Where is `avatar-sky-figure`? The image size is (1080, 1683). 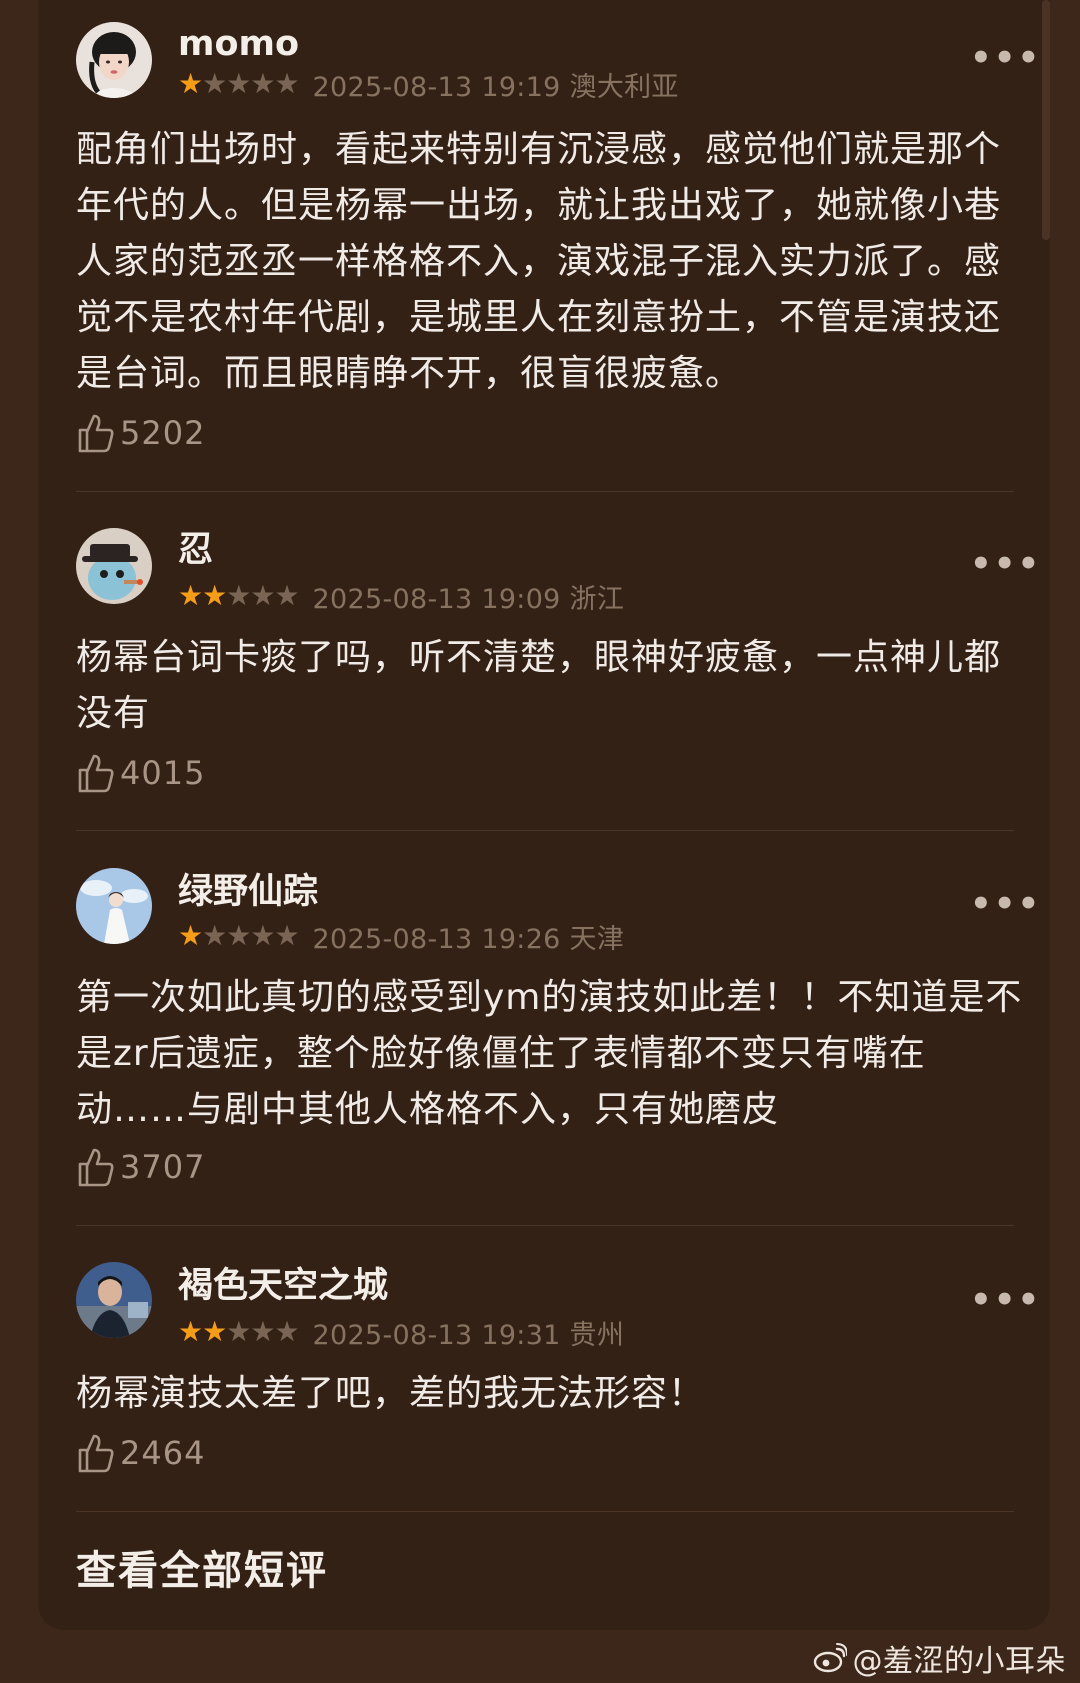
avatar-sky-figure is located at coordinates (114, 906).